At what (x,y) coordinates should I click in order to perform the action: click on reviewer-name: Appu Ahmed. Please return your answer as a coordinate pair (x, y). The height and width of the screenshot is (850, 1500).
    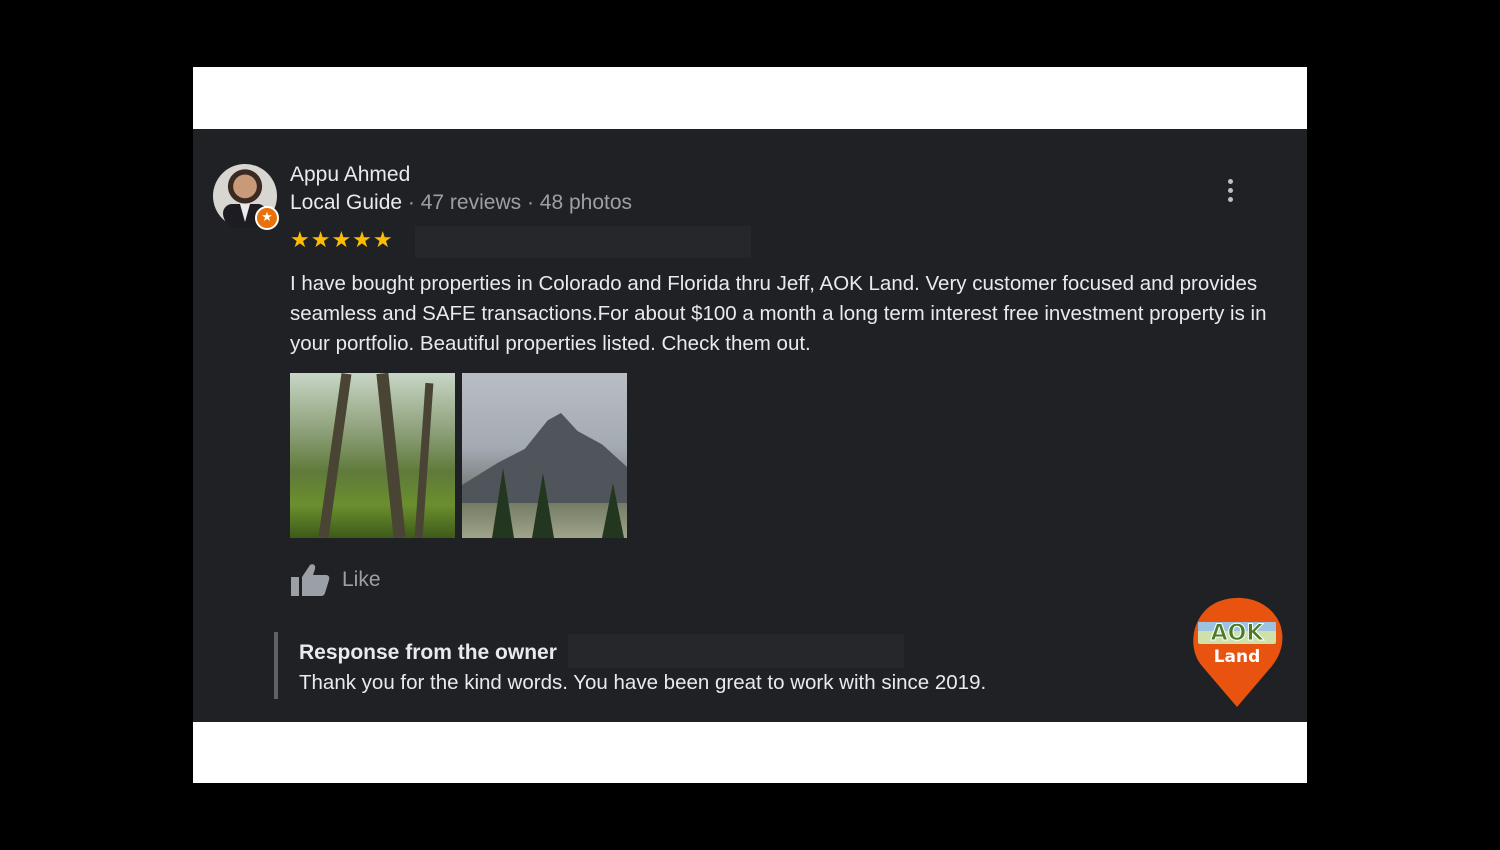
    Looking at the image, I should click on (350, 175).